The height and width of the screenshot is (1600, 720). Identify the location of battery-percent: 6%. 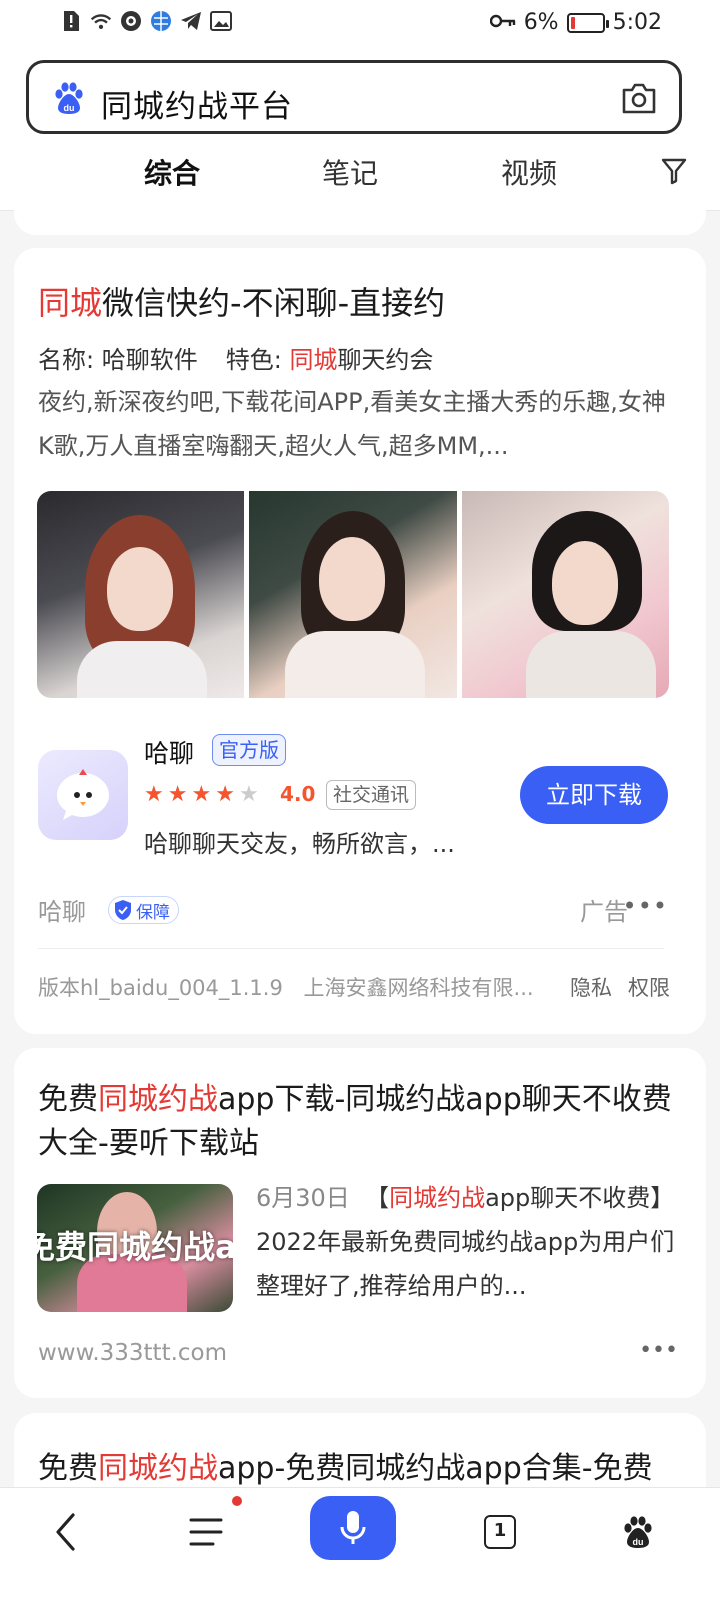
(541, 22).